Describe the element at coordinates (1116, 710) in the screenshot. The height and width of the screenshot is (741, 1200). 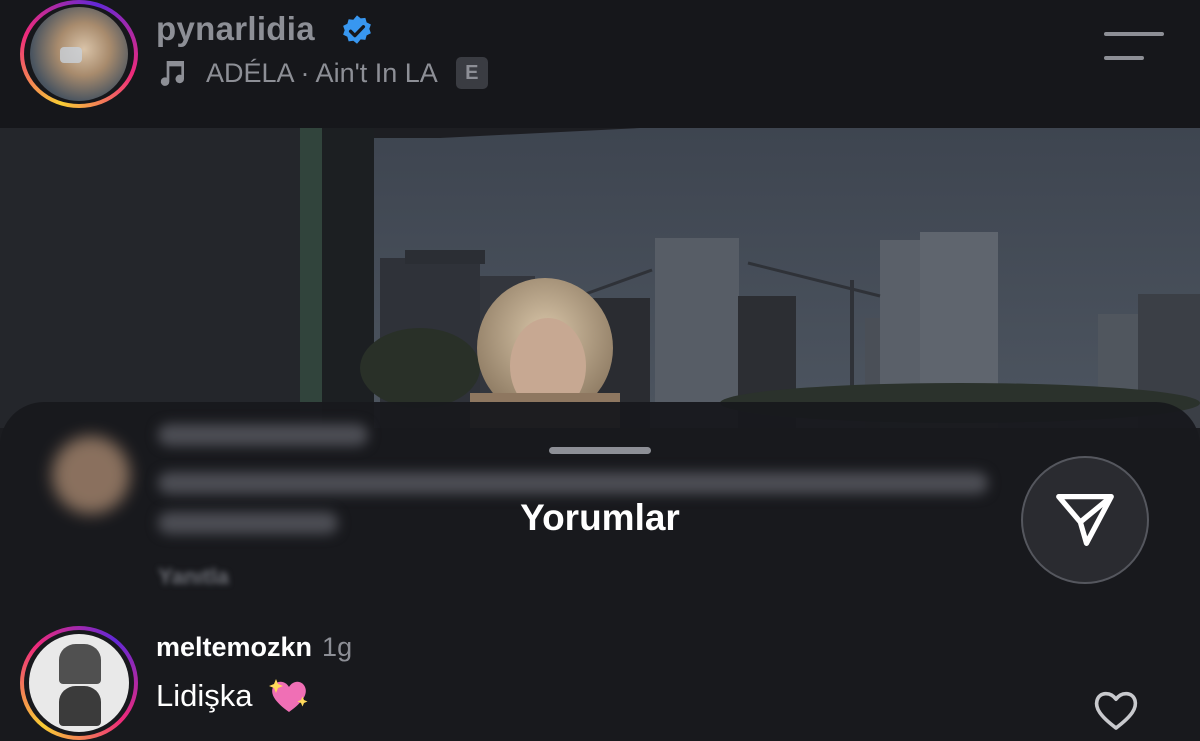
I see `heart-outline-icon` at that location.